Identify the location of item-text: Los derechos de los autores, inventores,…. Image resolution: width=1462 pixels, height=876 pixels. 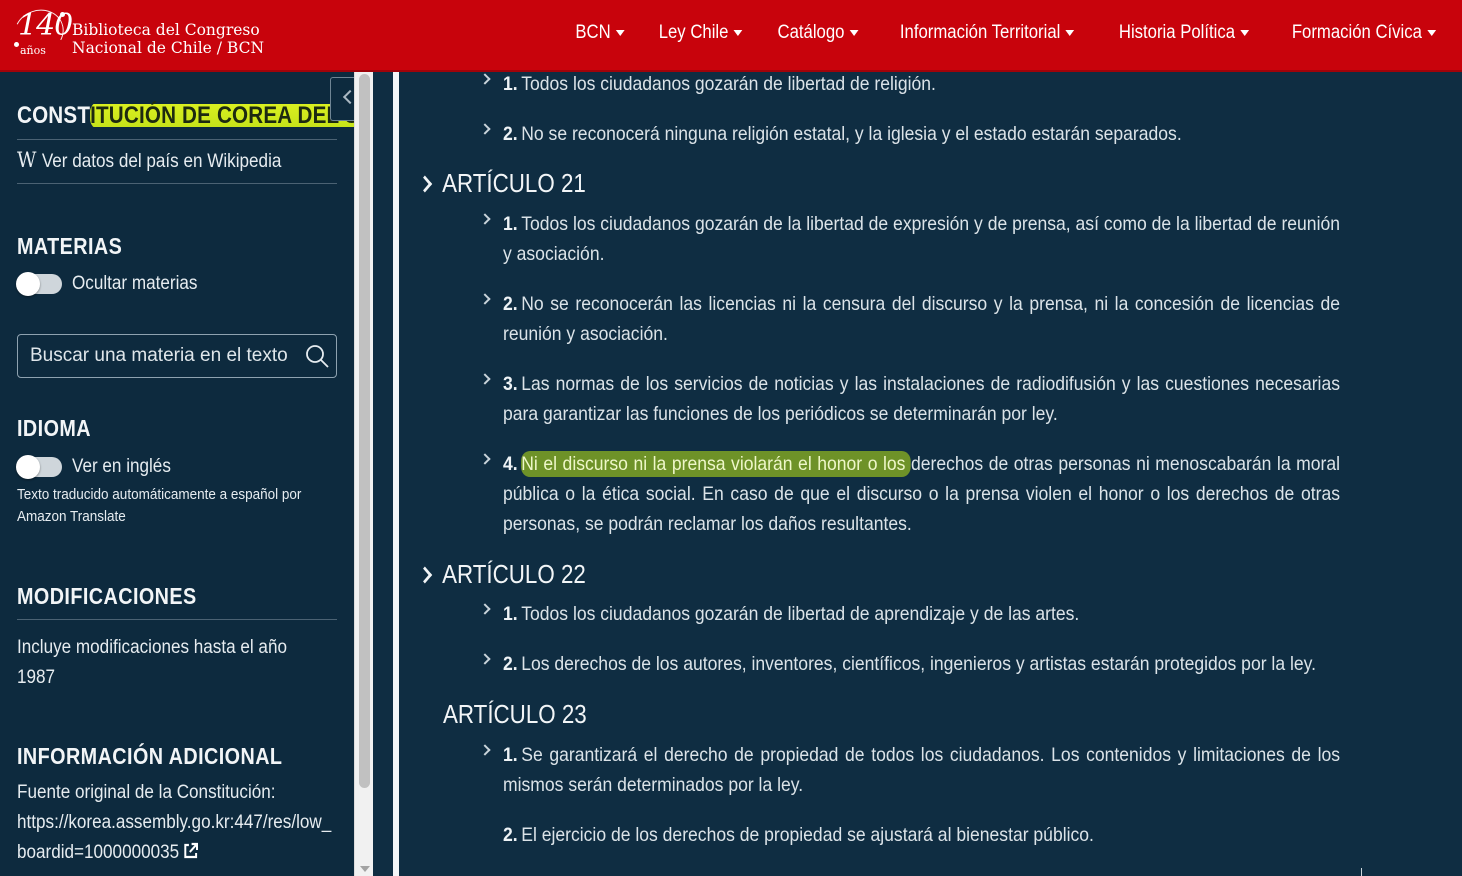
(918, 664).